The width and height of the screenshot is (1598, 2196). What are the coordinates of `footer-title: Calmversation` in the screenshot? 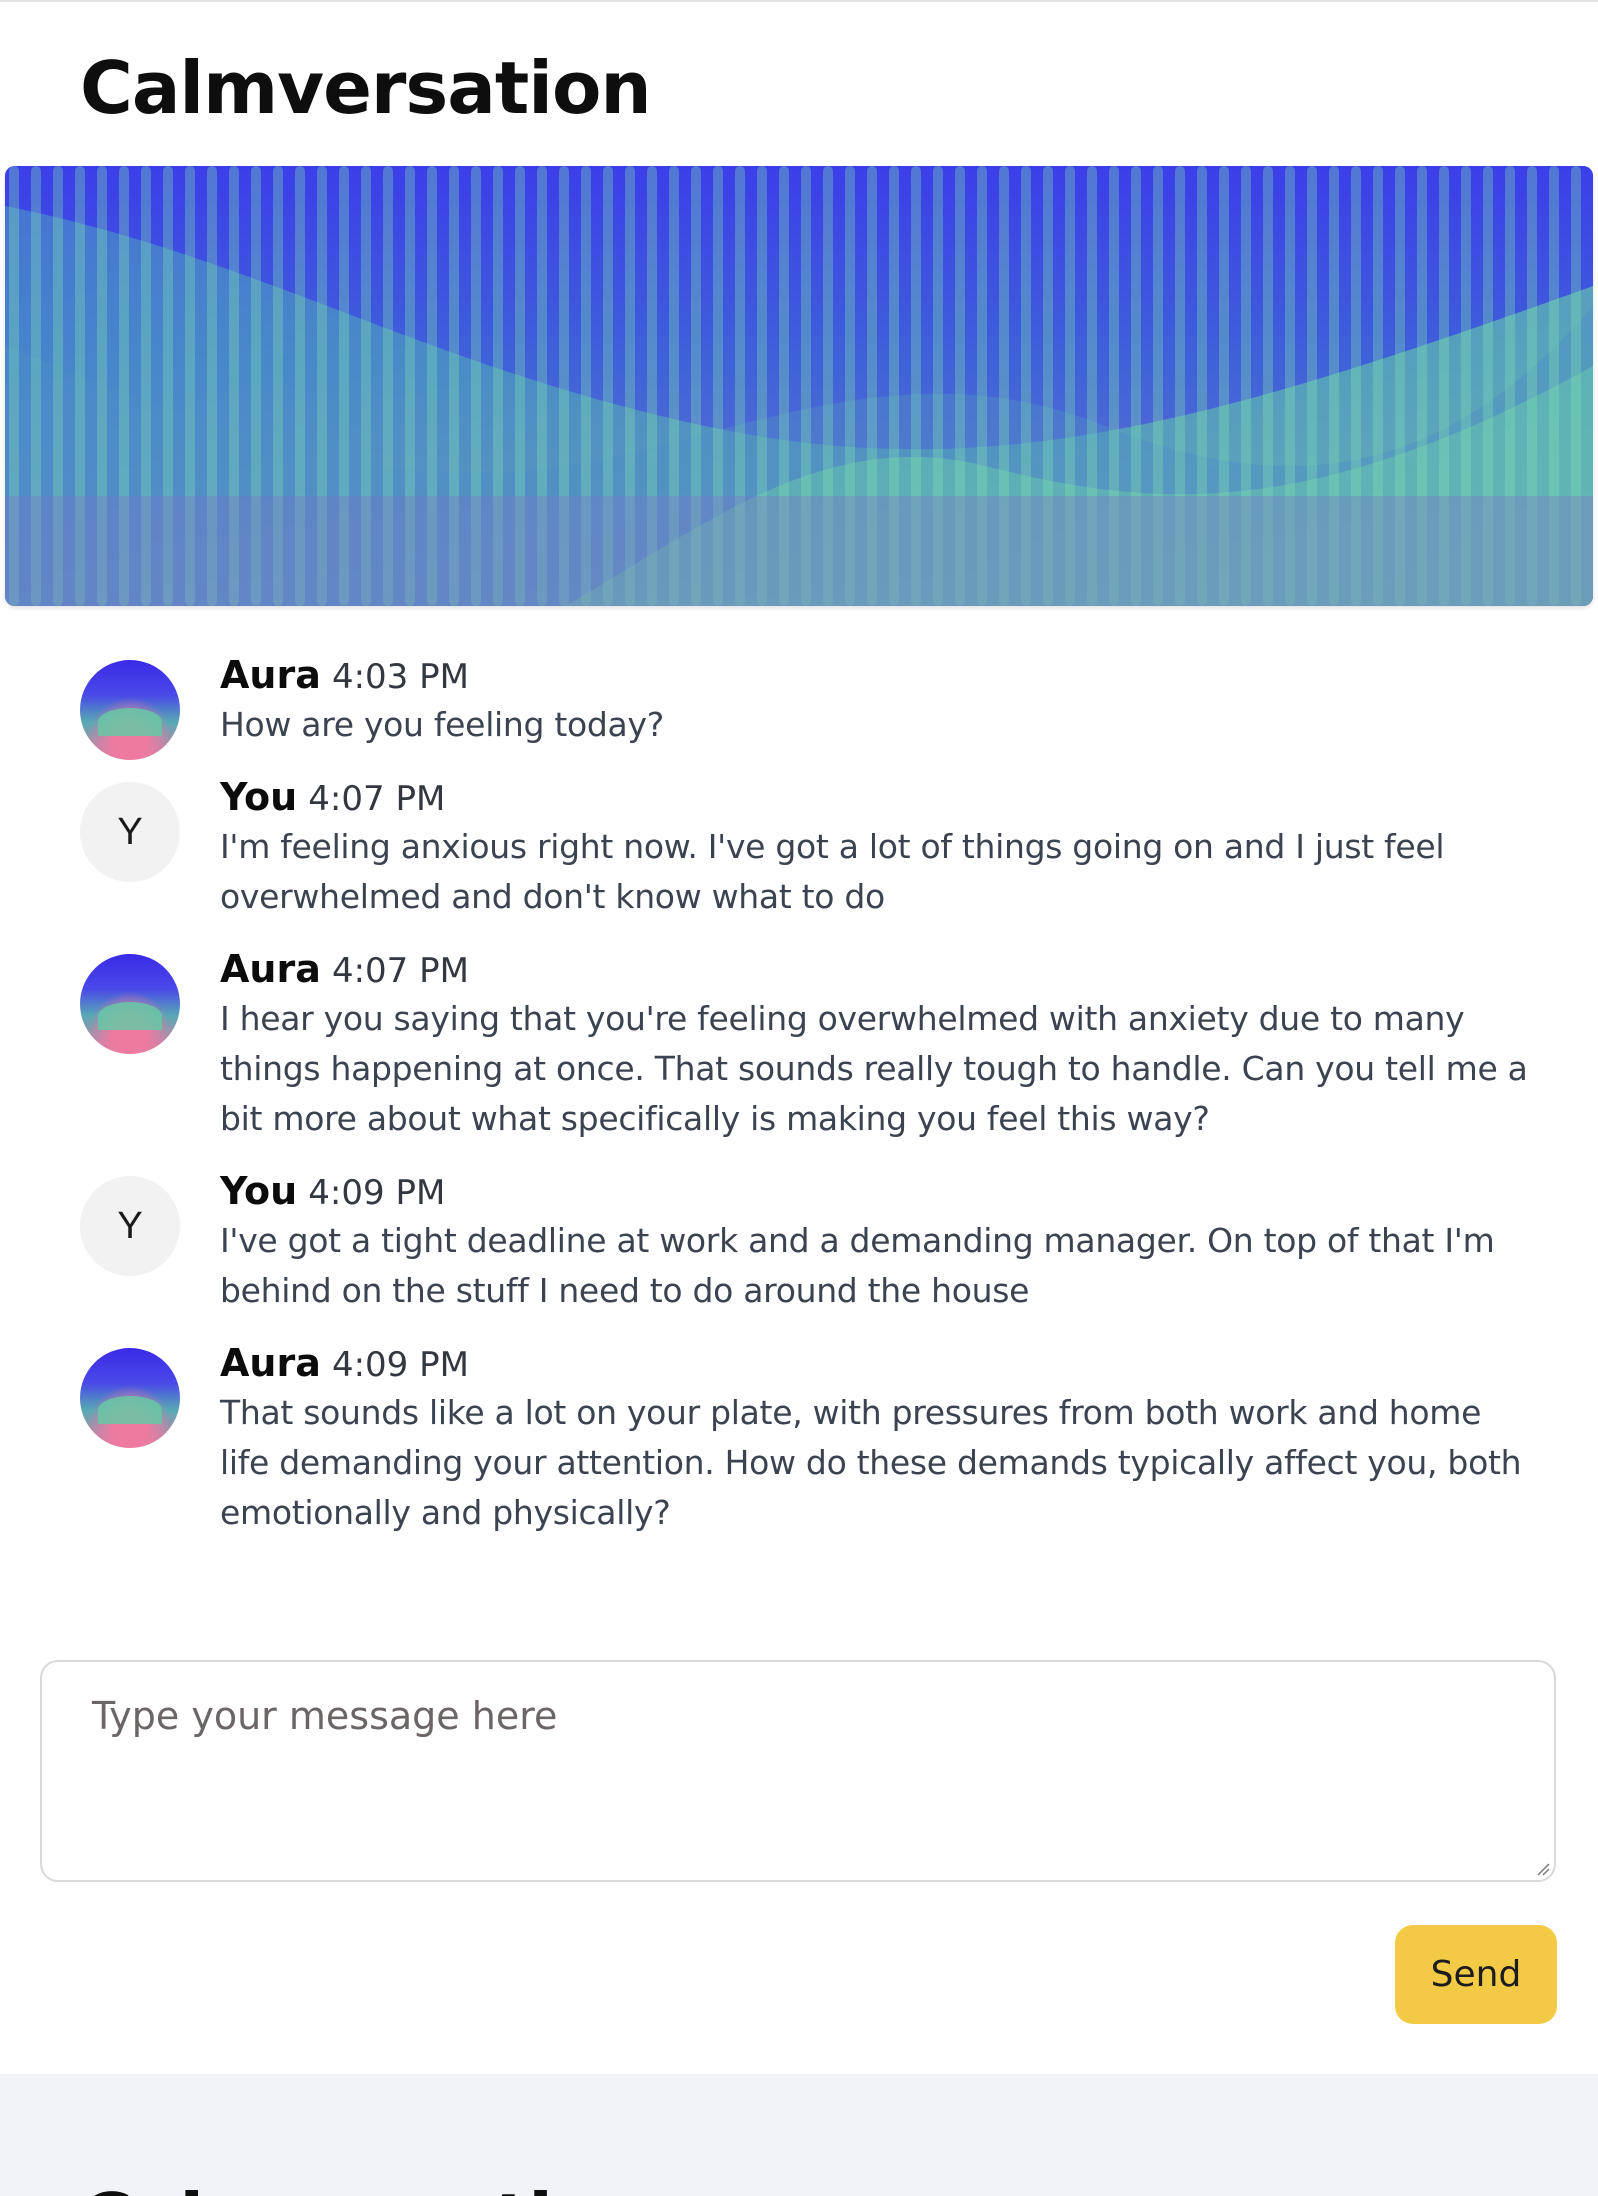 It's located at (366, 2183).